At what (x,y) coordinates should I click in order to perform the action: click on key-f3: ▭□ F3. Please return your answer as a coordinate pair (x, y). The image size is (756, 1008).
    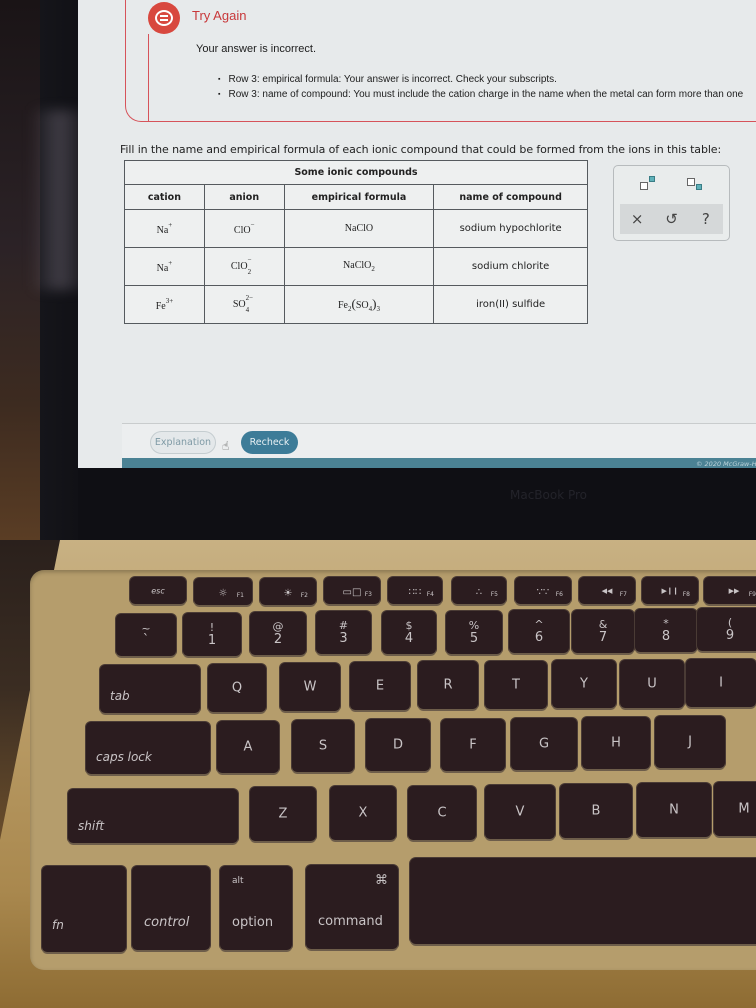
    Looking at the image, I should click on (352, 590).